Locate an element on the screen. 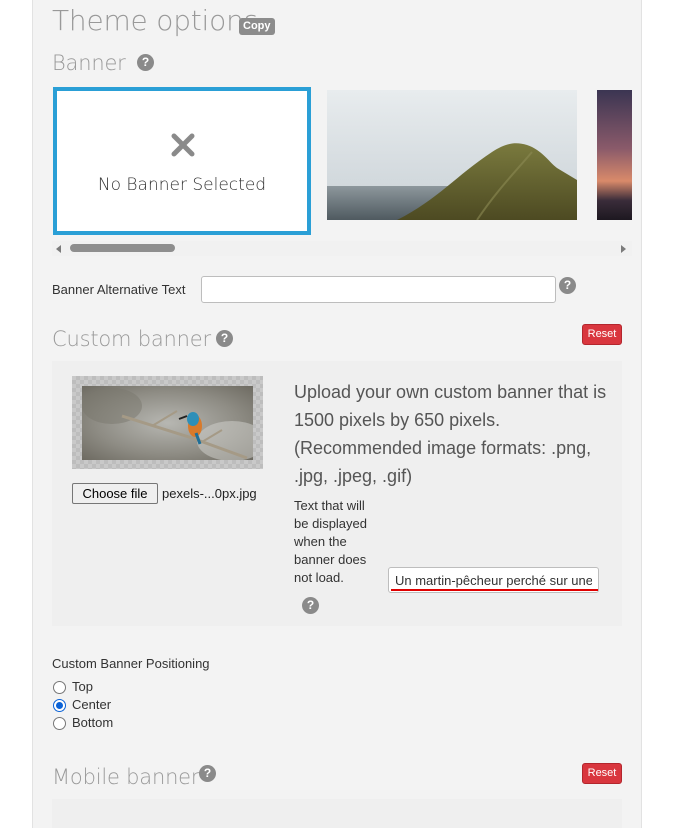  x-icon is located at coordinates (183, 145).